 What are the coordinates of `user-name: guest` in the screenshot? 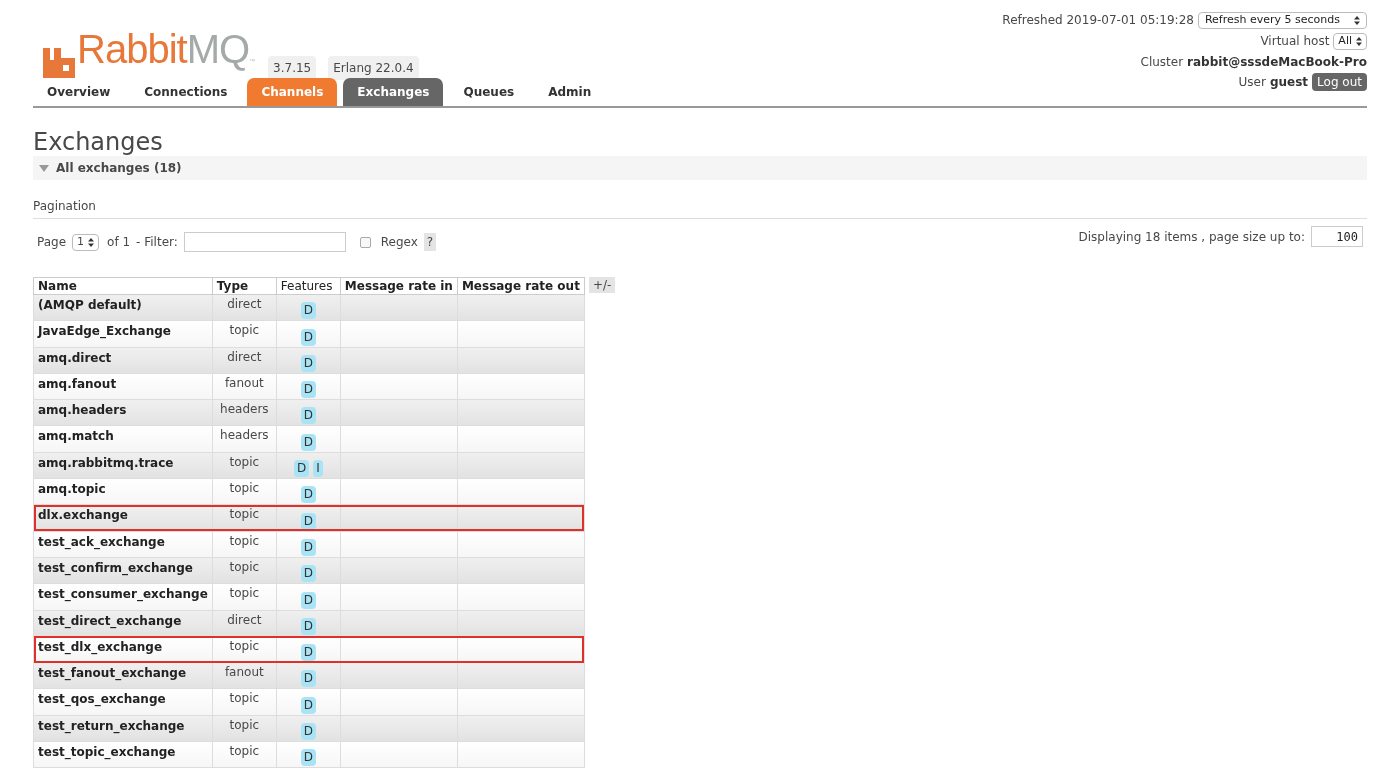 It's located at (1289, 82).